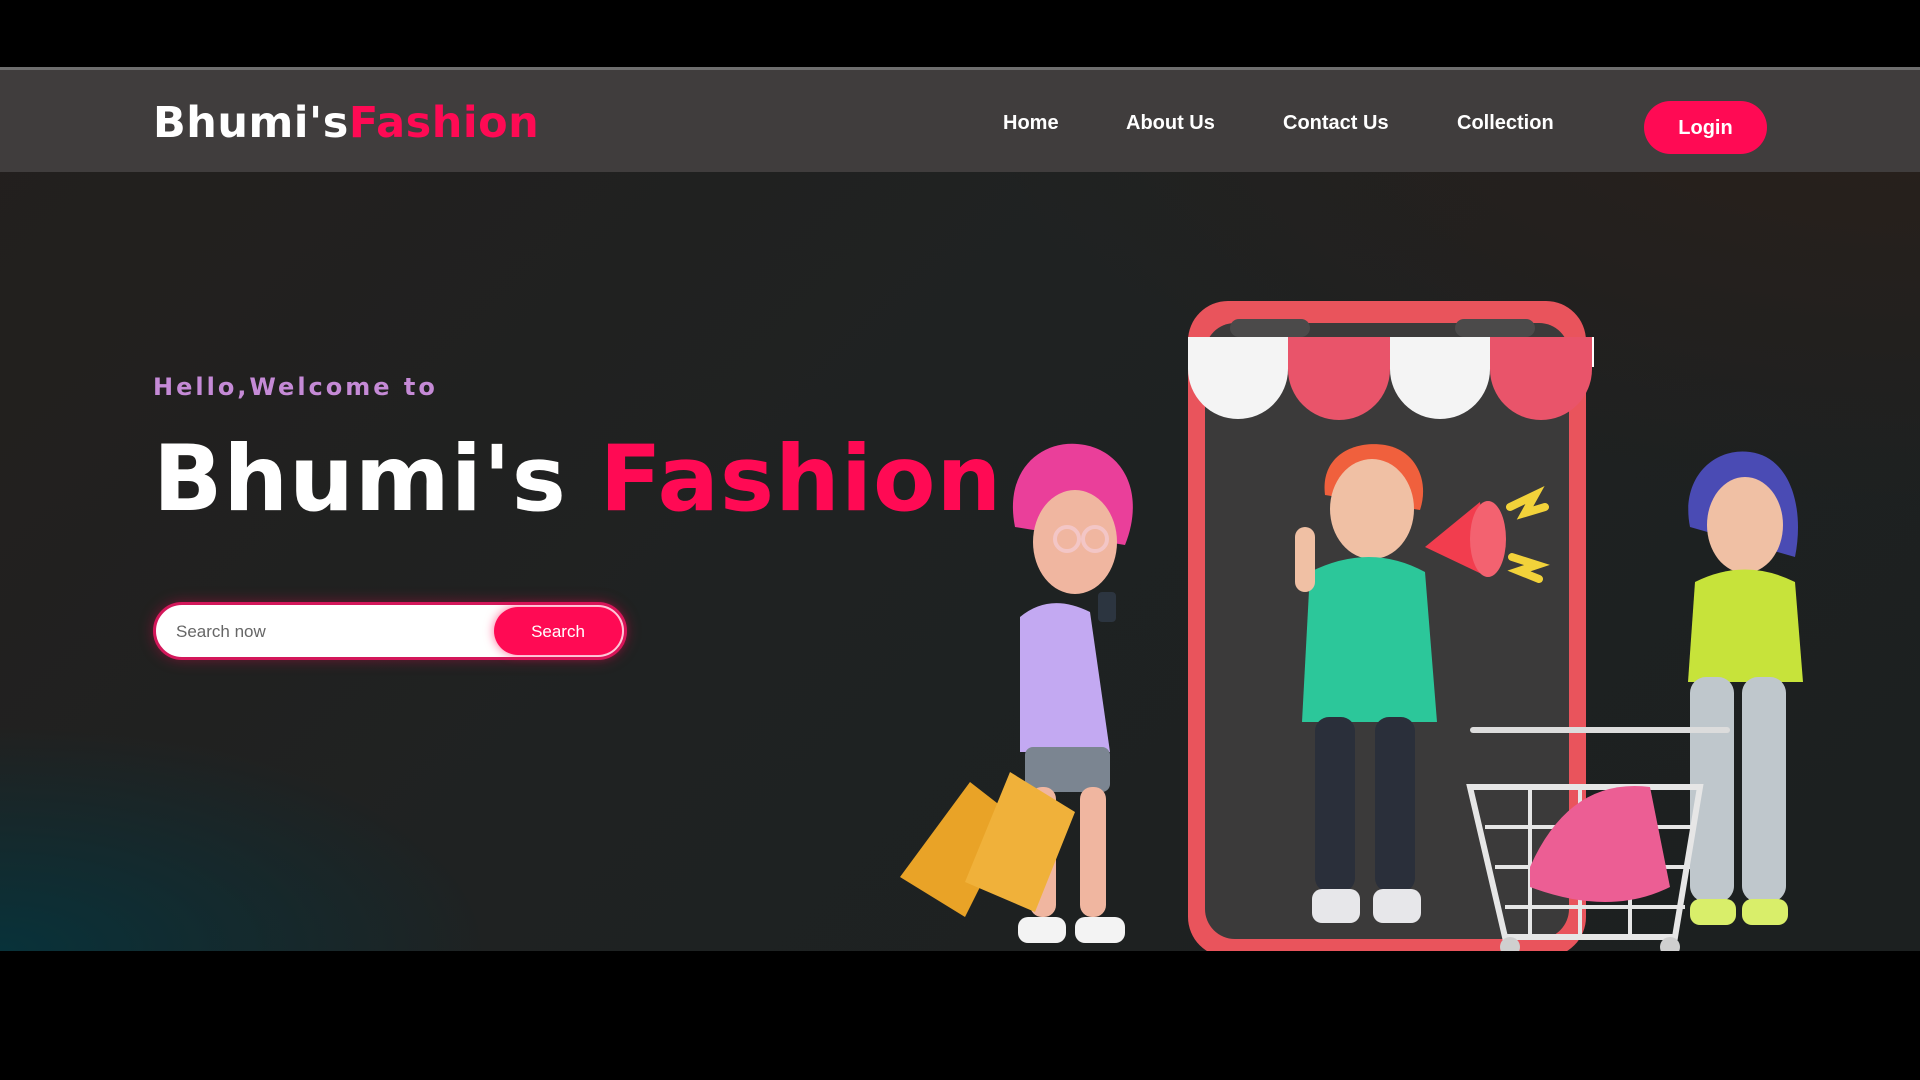  What do you see at coordinates (295, 387) in the screenshot?
I see `welcome-text: Hello,Welcome to` at bounding box center [295, 387].